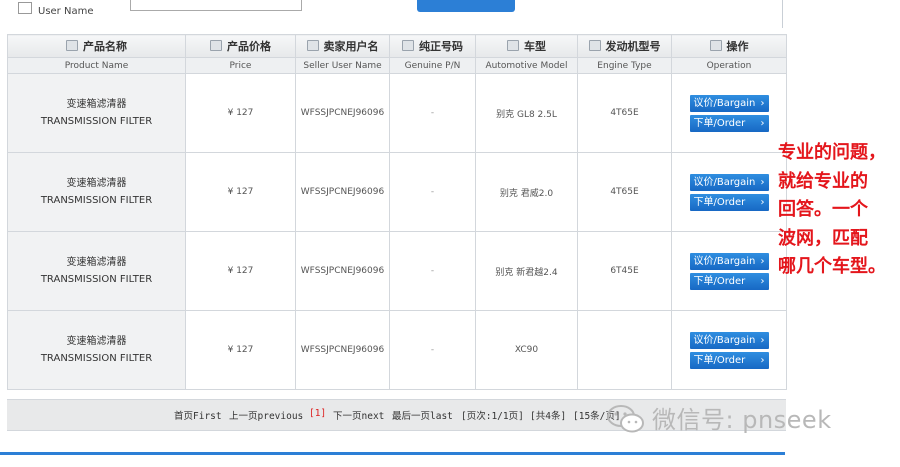 This screenshot has width=900, height=467. I want to click on col-header-seller: 卖家用户名, so click(342, 46).